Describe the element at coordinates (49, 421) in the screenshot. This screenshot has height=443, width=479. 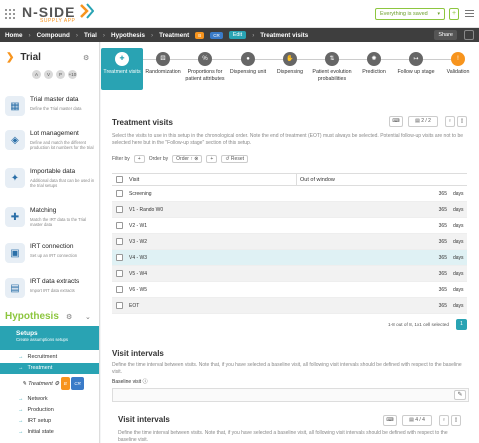
I see `tree-item-irt-setup: → IRT setup` at that location.